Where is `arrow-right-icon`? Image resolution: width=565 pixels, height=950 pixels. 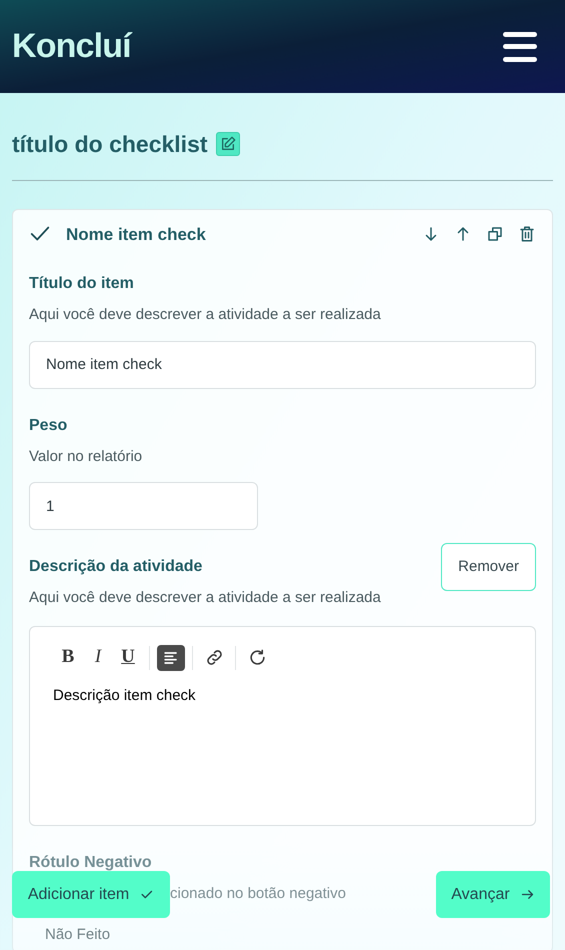
arrow-right-icon is located at coordinates (527, 894).